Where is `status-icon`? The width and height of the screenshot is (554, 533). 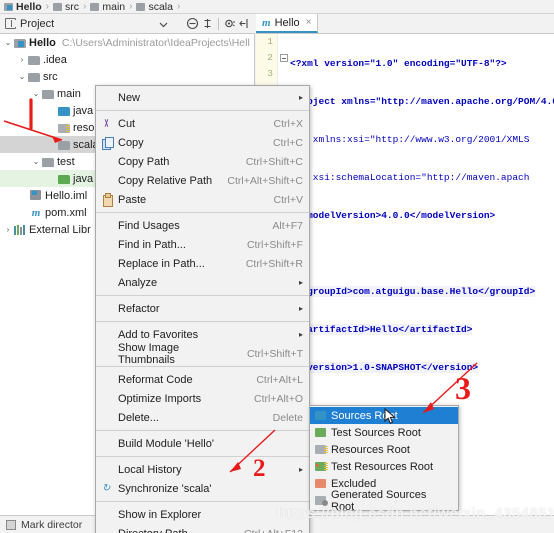 status-icon is located at coordinates (11, 524).